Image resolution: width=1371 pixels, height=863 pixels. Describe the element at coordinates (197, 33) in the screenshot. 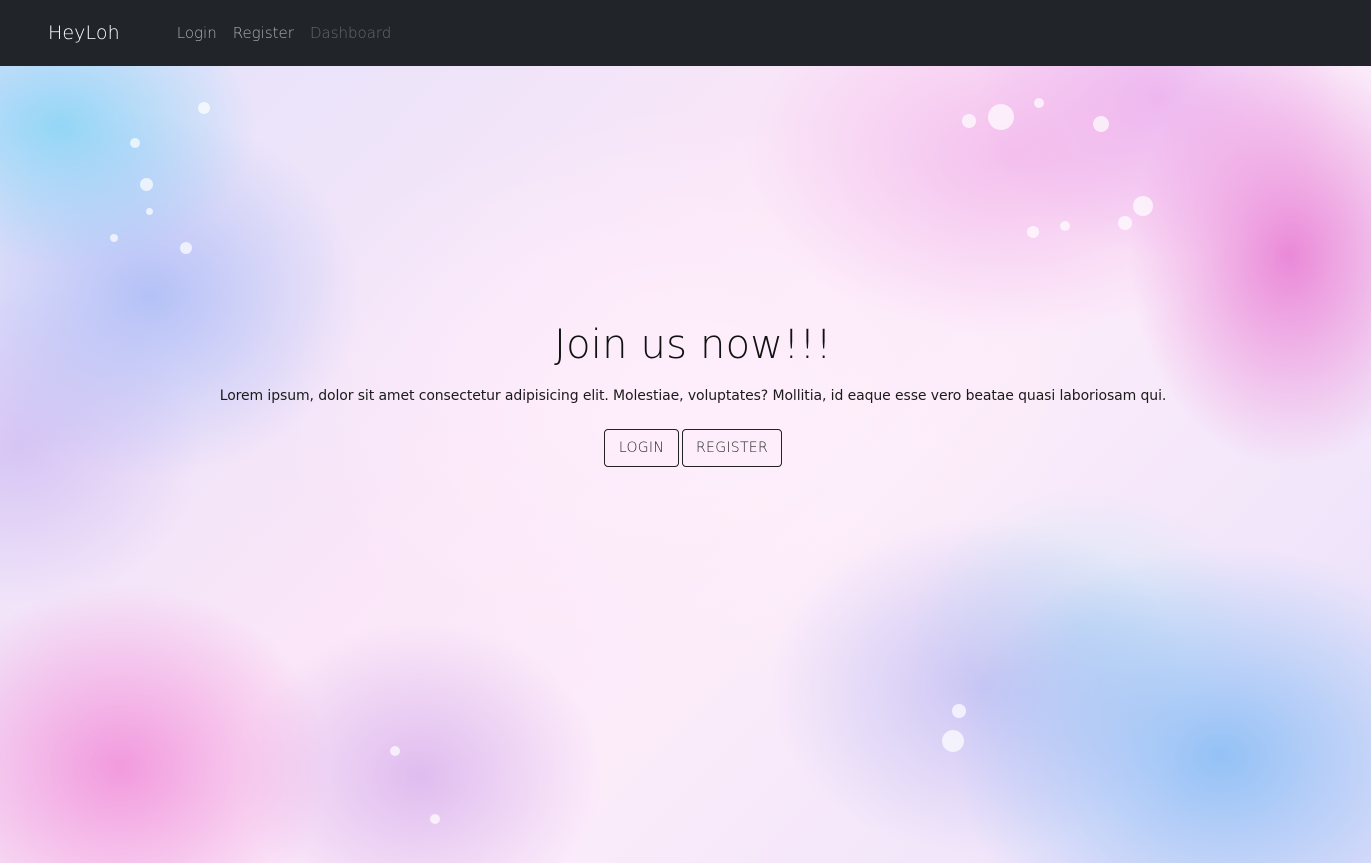

I see `nav-link-login: Login` at that location.